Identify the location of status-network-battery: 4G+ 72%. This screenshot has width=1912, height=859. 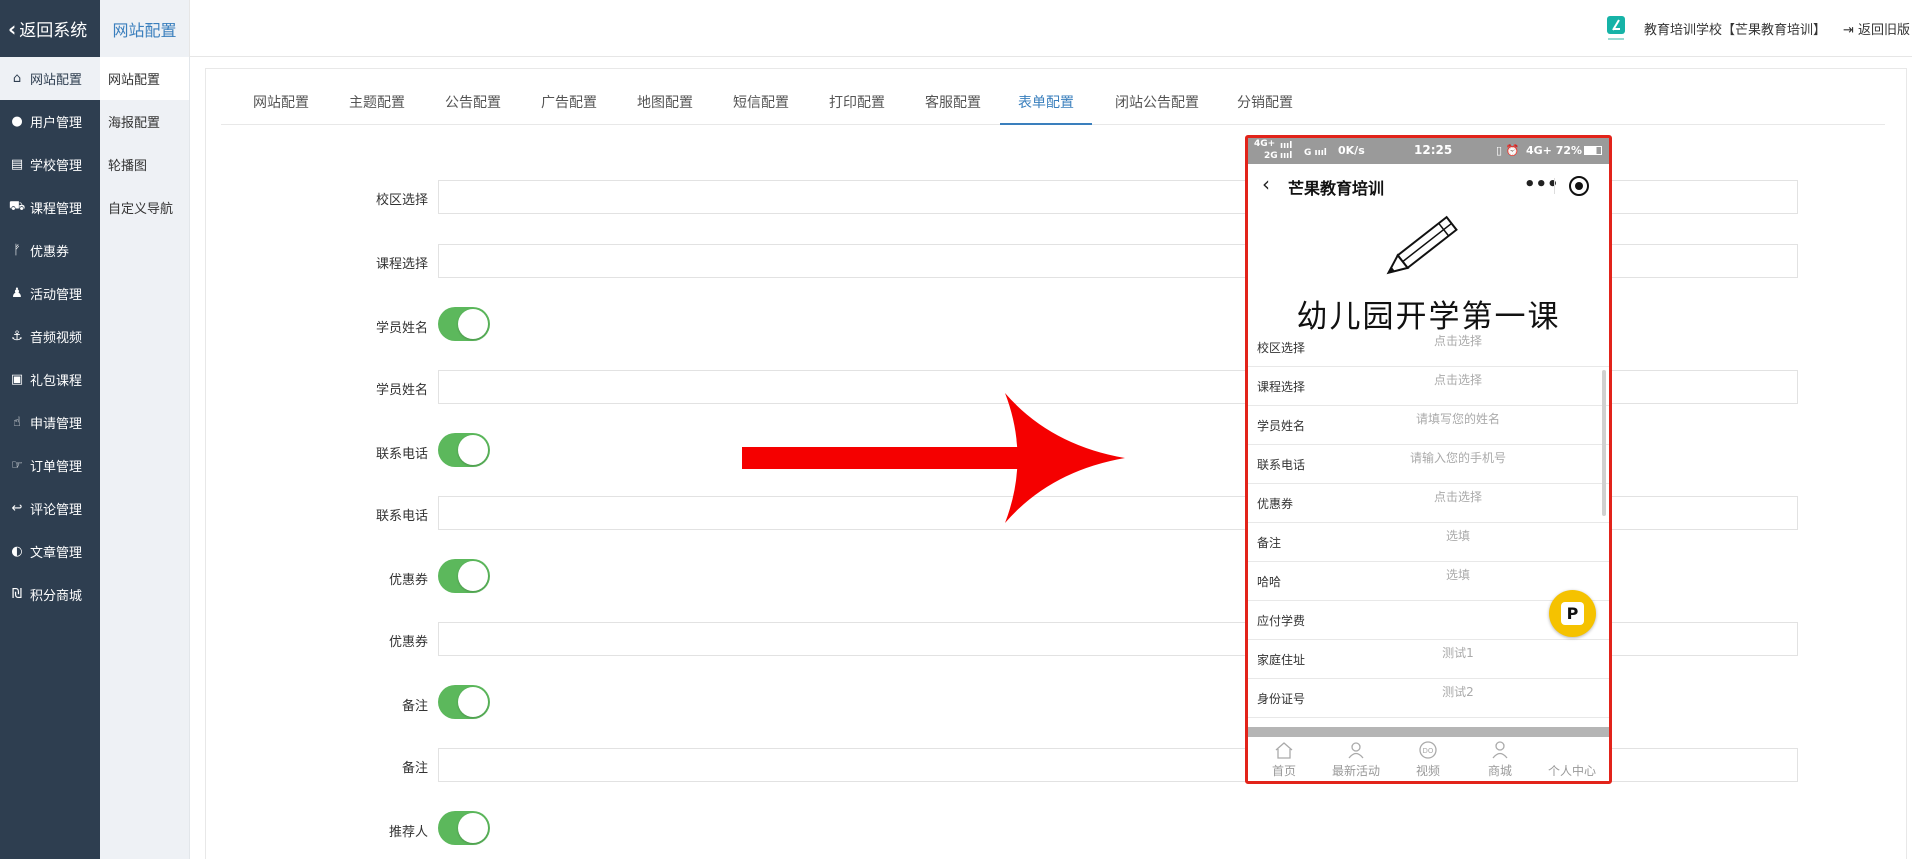
(1554, 150).